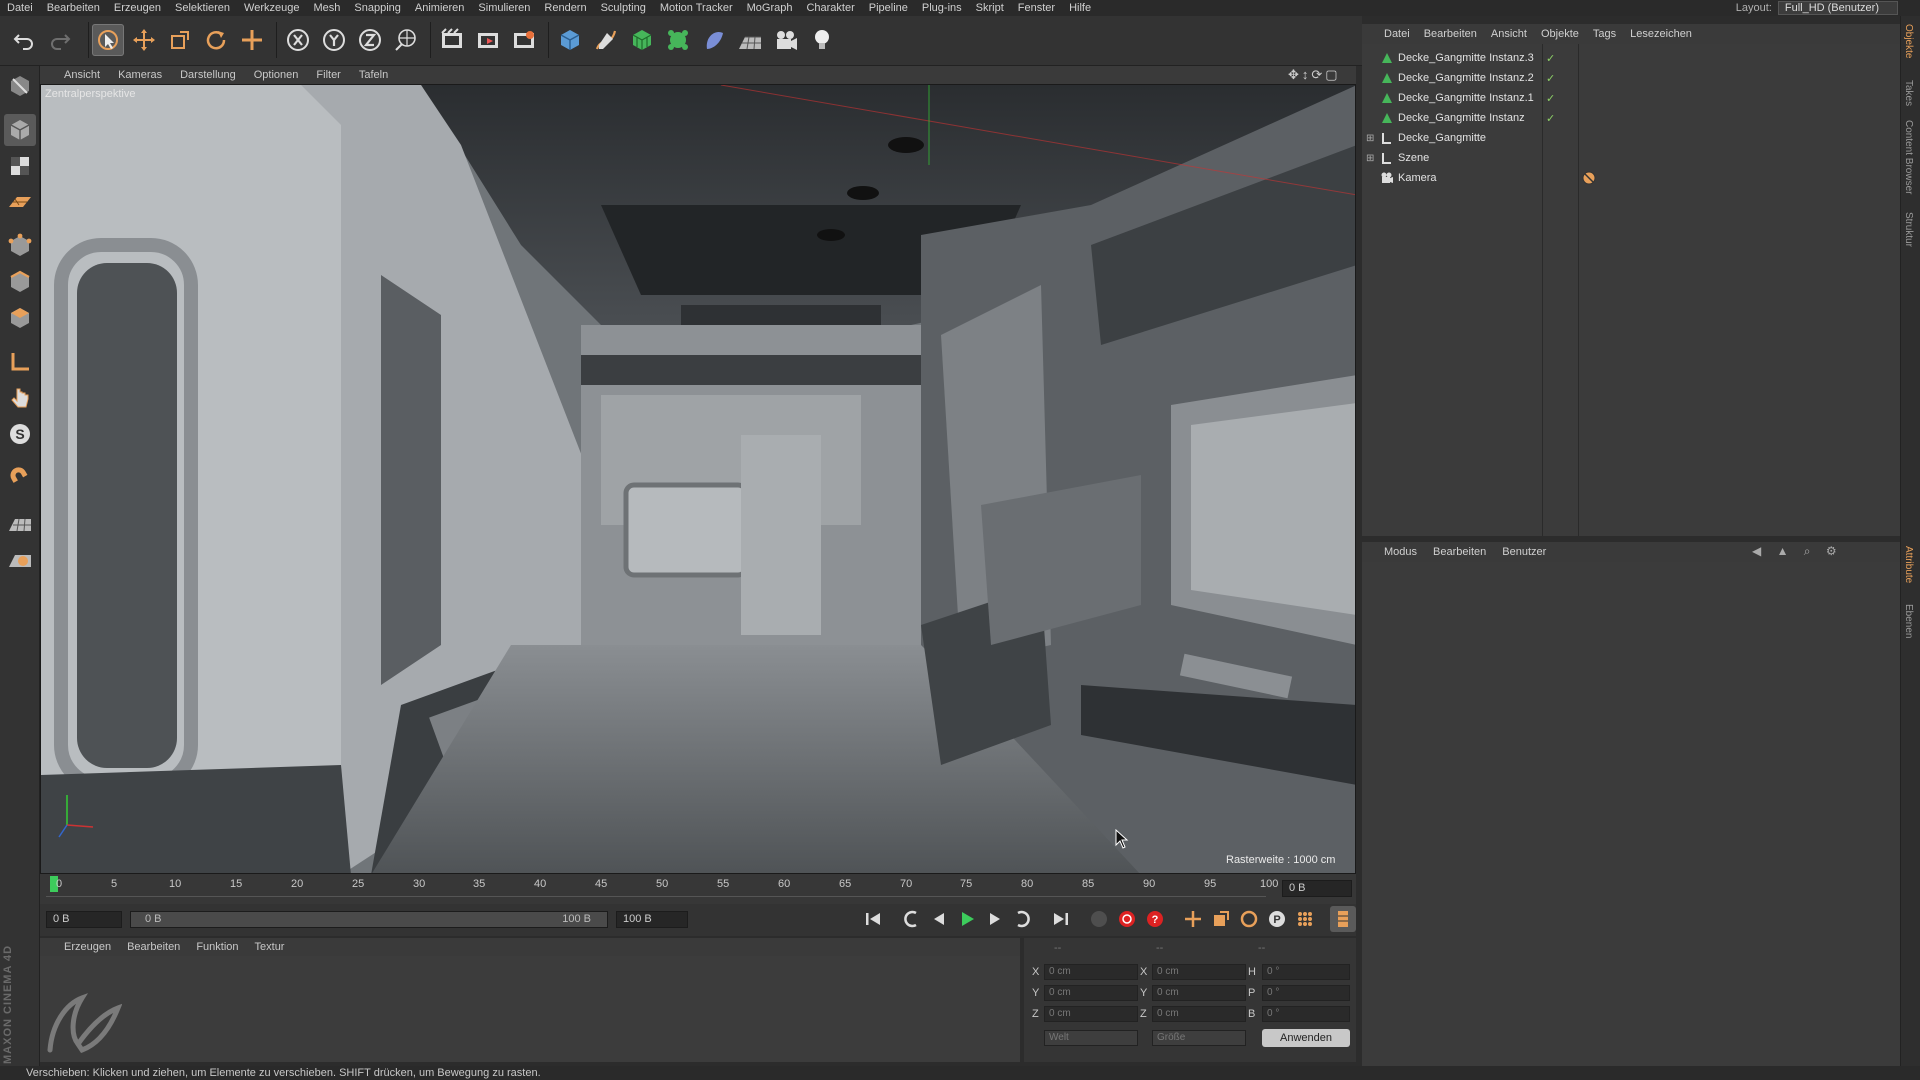 Image resolution: width=1920 pixels, height=1080 pixels. What do you see at coordinates (1461, 118) in the screenshot?
I see `object-name: Decke_Gangmitte Instanz` at bounding box center [1461, 118].